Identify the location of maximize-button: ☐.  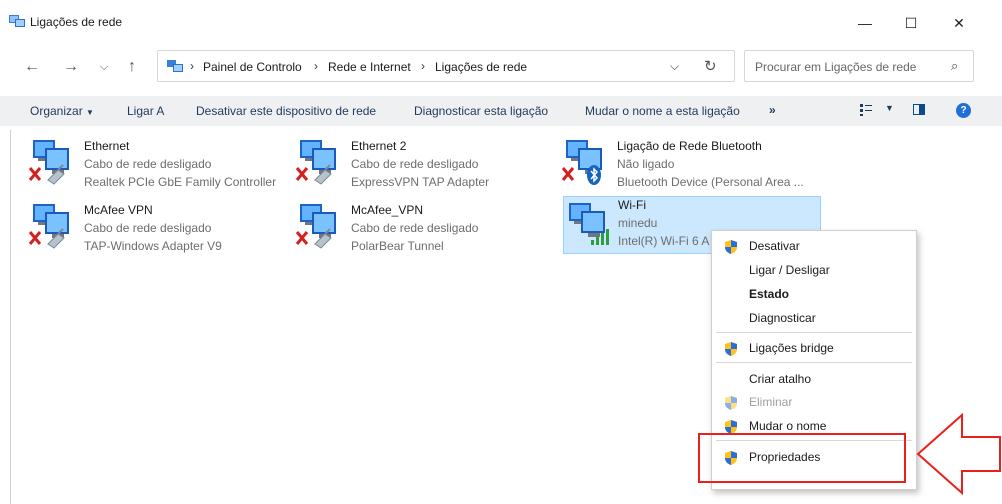
(911, 23).